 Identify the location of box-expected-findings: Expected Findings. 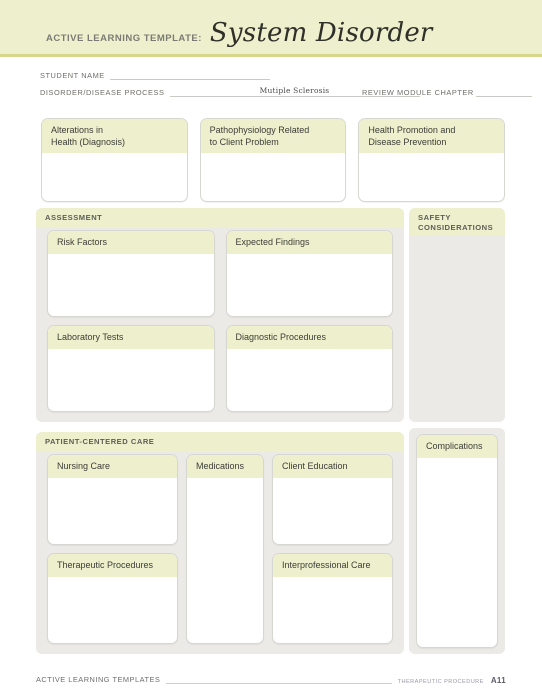
(309, 273).